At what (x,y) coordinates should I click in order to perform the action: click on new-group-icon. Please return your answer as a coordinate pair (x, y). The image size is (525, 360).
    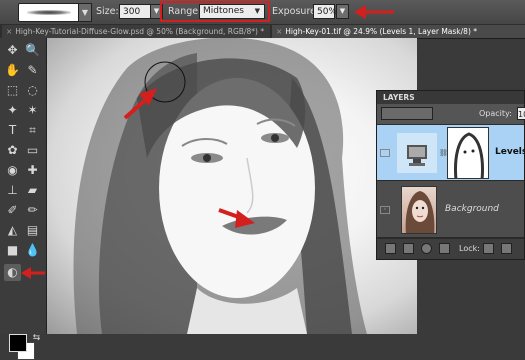
    Looking at the image, I should click on (408, 248).